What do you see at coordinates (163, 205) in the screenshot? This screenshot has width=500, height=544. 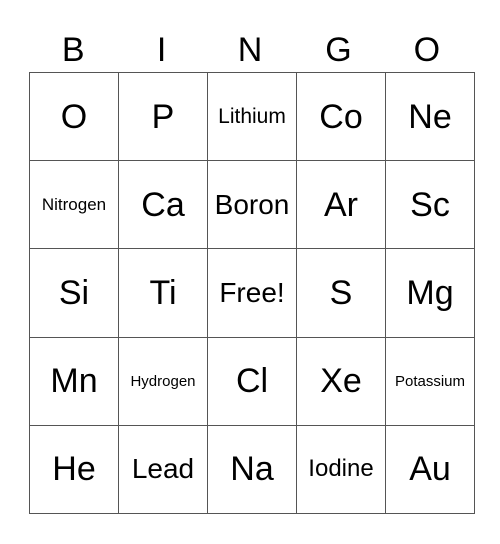 I see `bingo-cell: Ca` at bounding box center [163, 205].